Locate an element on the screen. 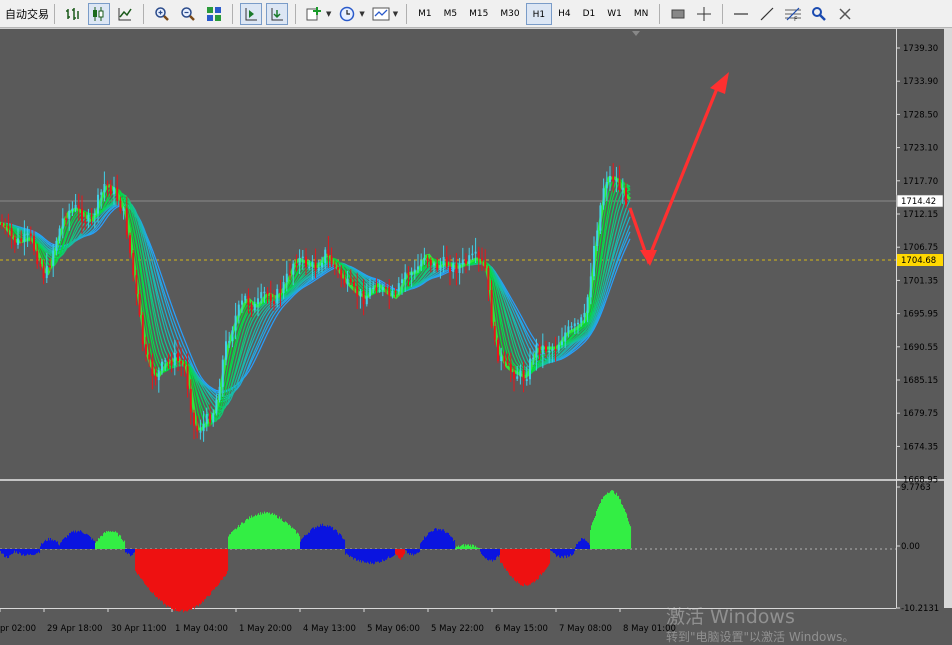 This screenshot has height=645, width=952. search-icon is located at coordinates (819, 14).